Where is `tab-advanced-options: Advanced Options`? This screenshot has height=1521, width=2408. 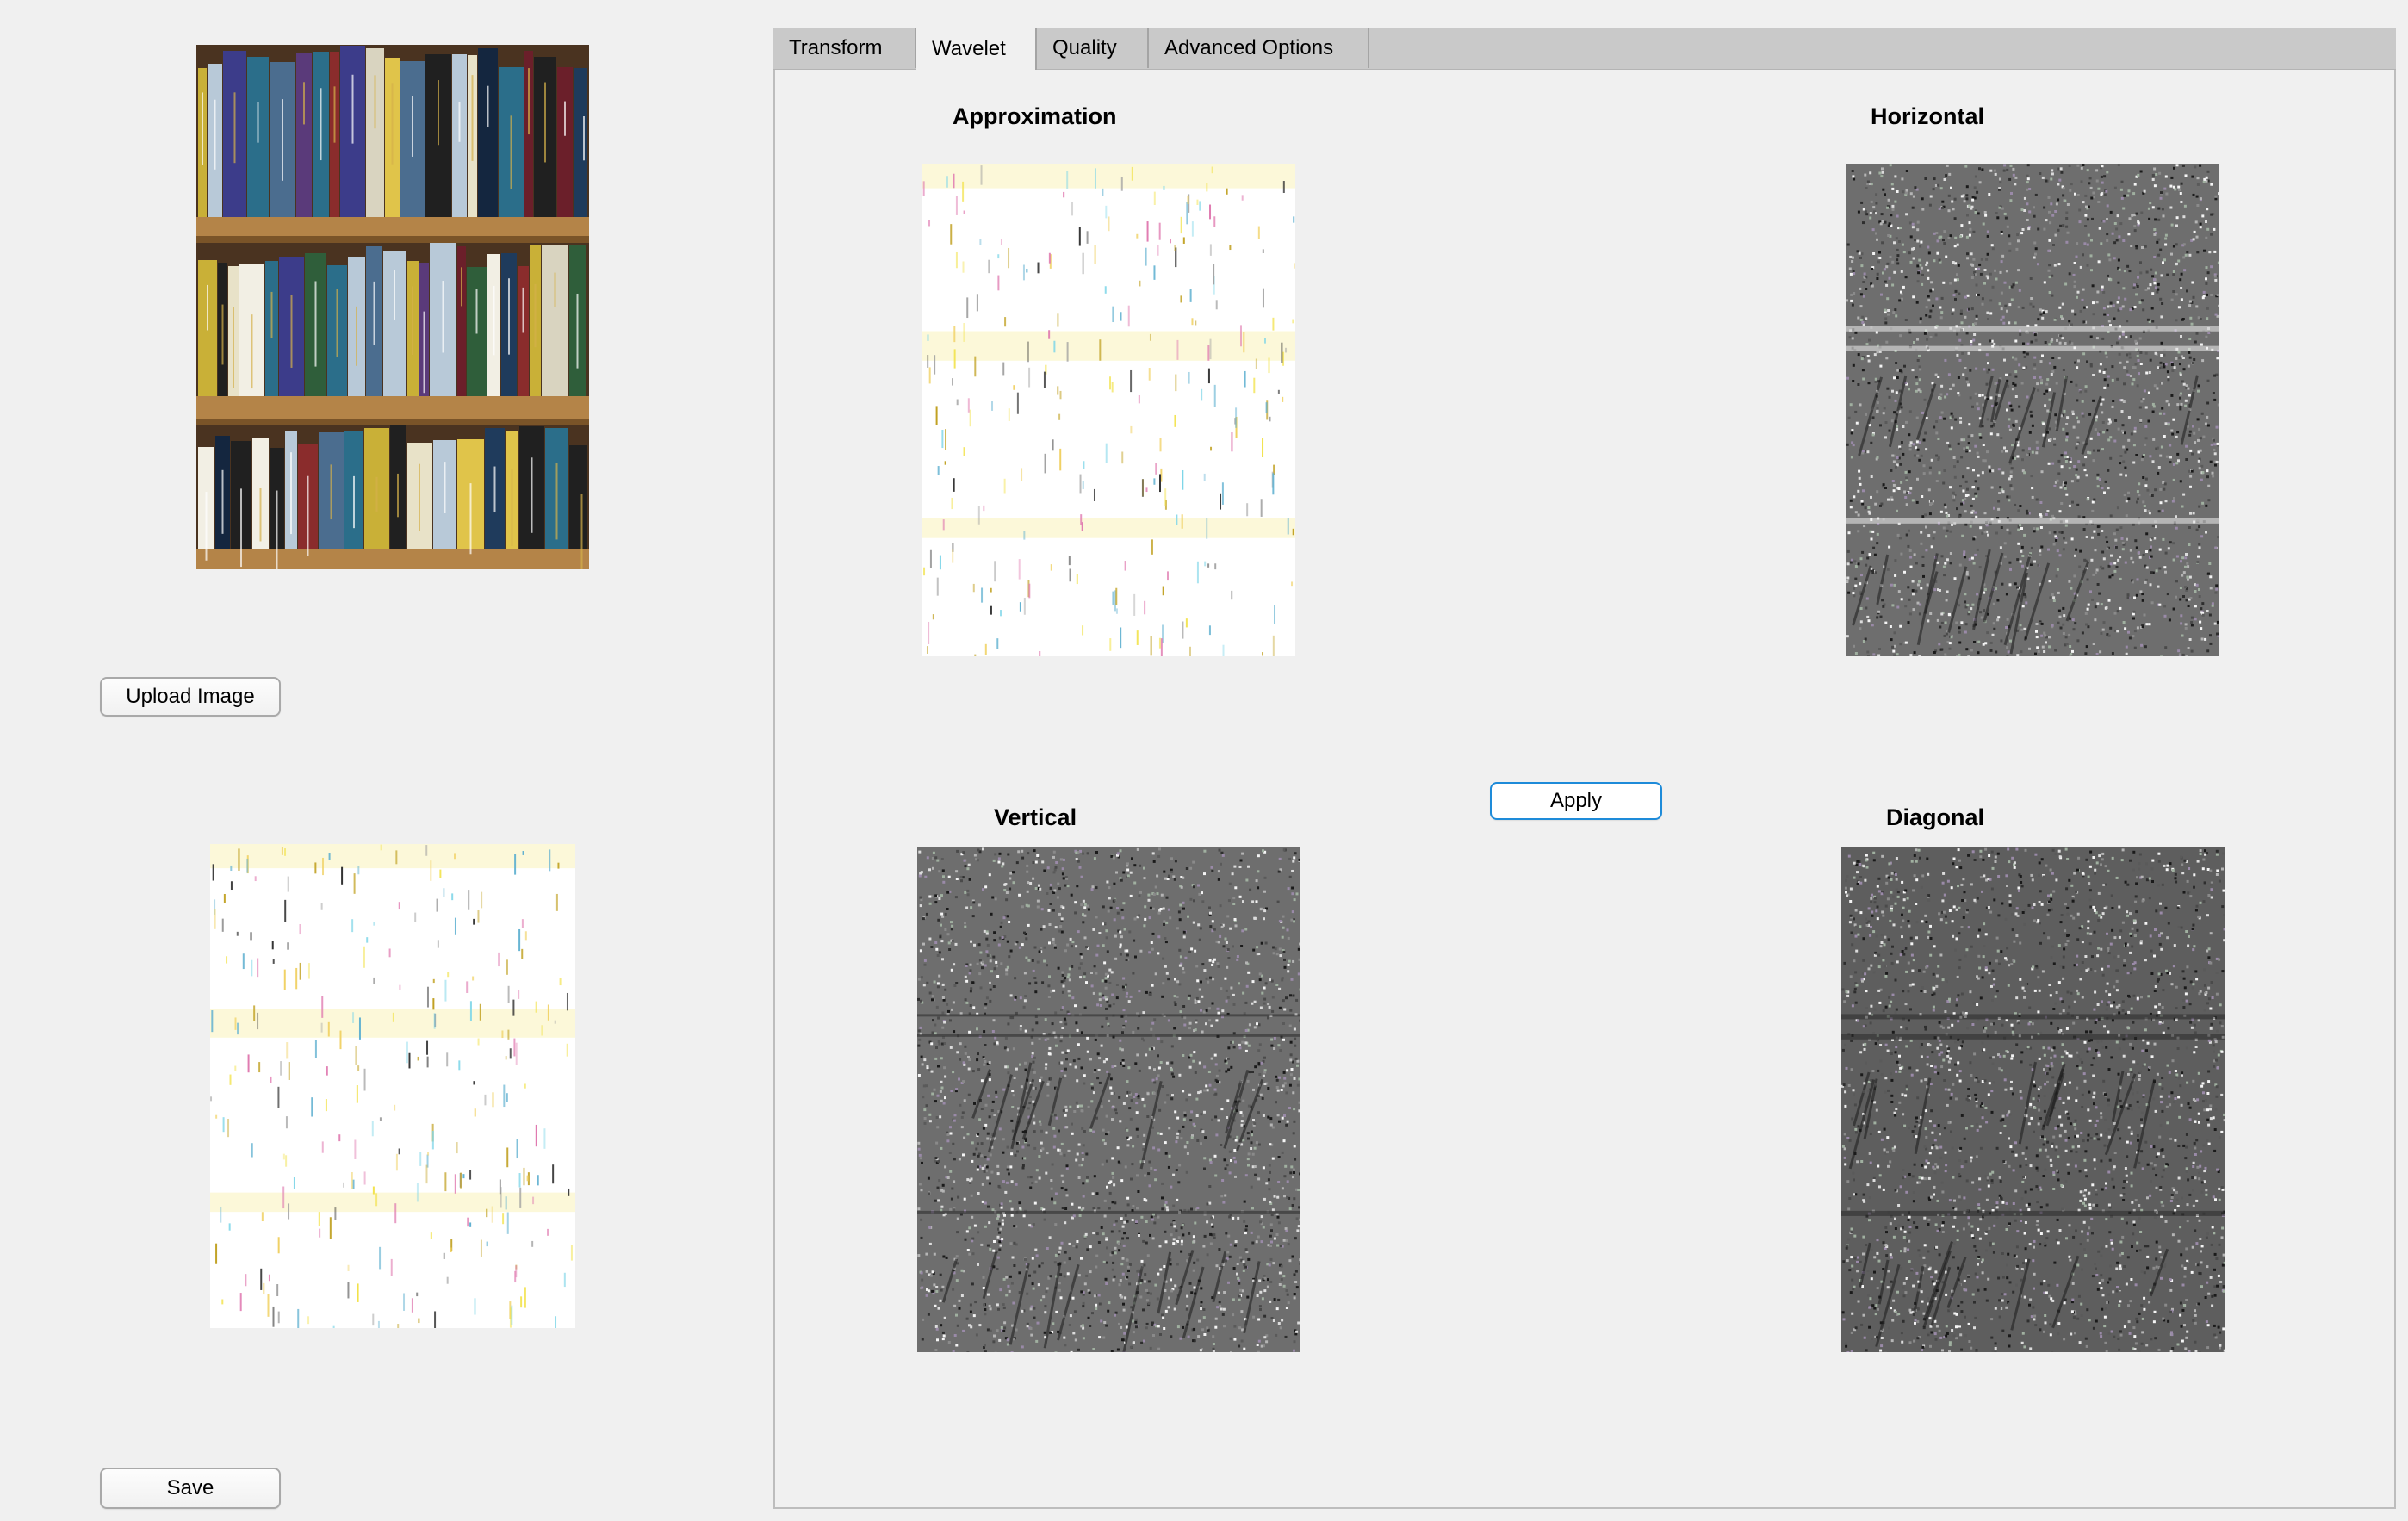 tab-advanced-options: Advanced Options is located at coordinates (1259, 48).